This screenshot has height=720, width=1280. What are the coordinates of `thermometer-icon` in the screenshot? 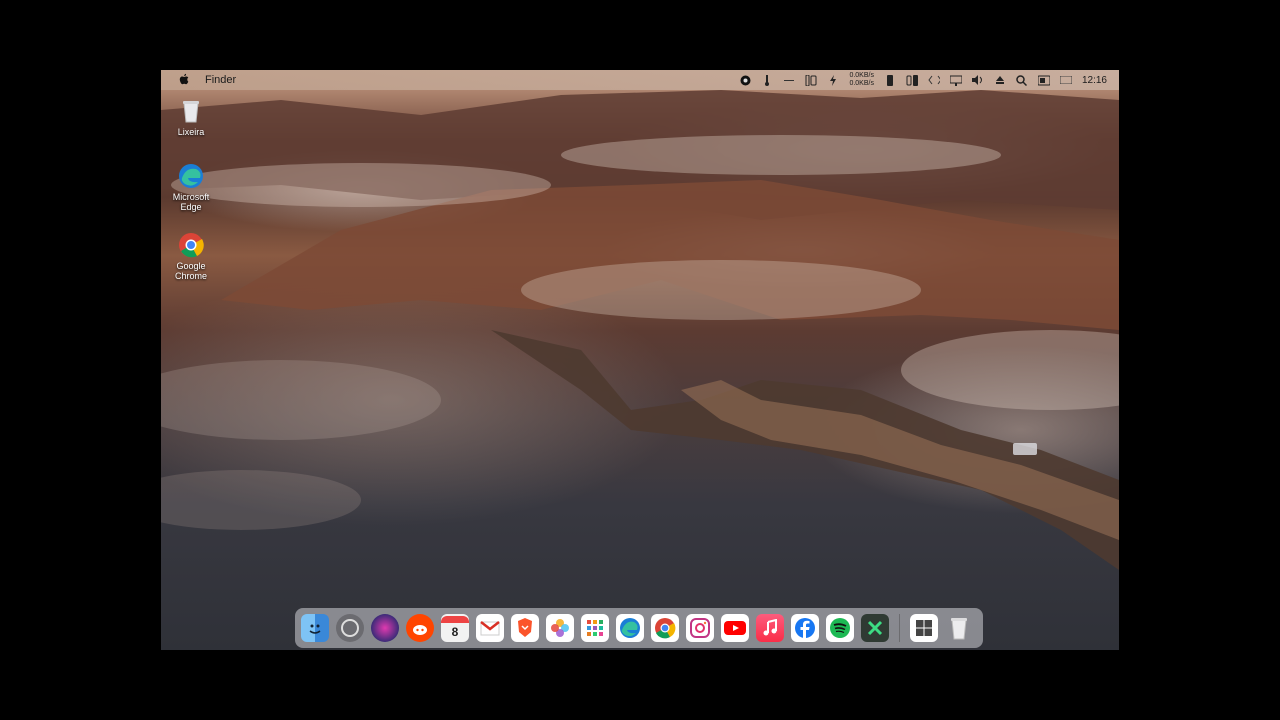 It's located at (767, 80).